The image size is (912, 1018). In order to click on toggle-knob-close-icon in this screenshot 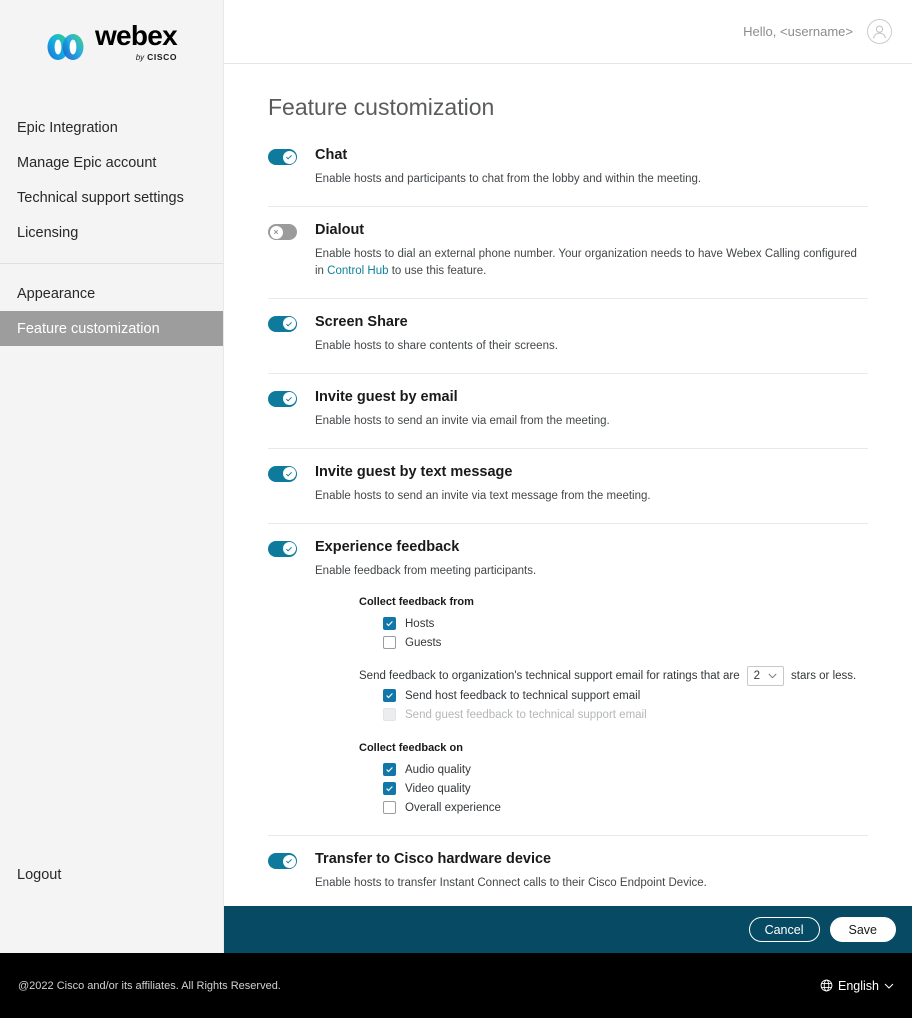, I will do `click(276, 232)`.